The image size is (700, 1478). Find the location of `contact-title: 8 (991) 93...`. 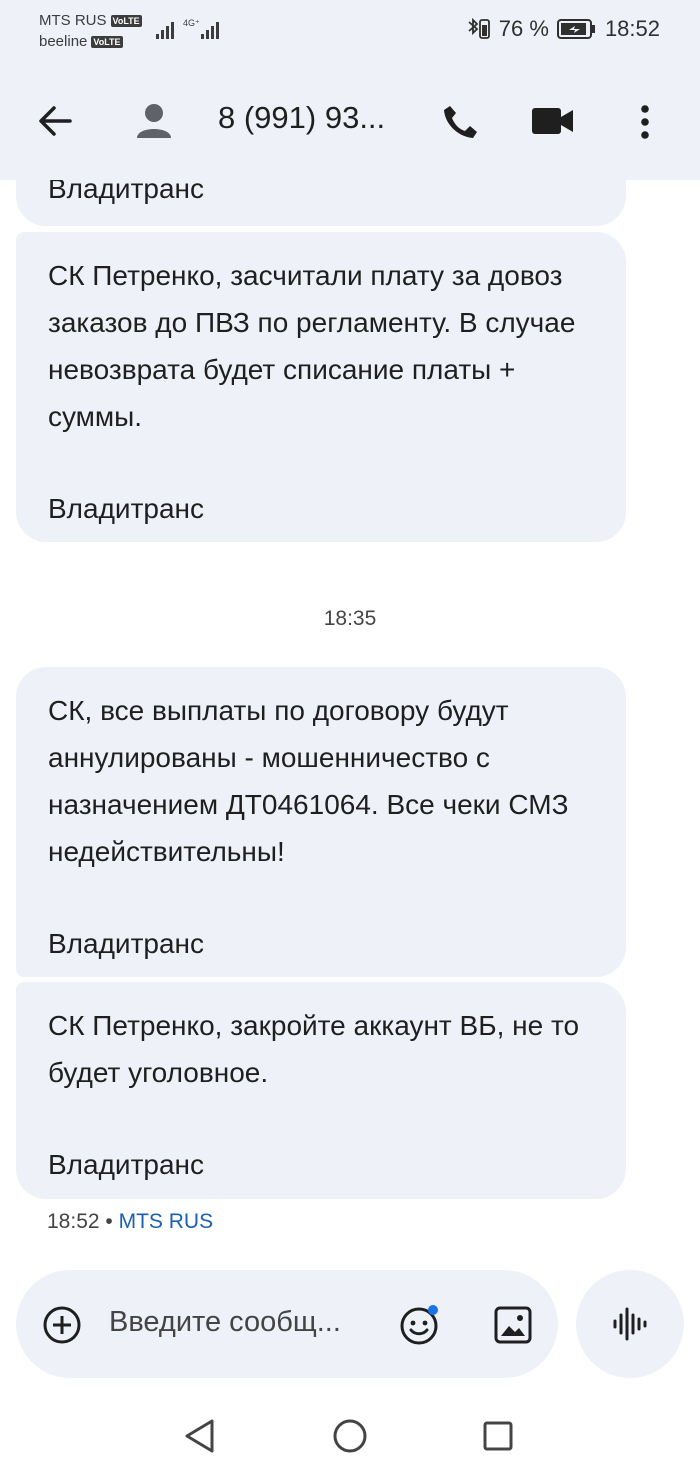

contact-title: 8 (991) 93... is located at coordinates (301, 118).